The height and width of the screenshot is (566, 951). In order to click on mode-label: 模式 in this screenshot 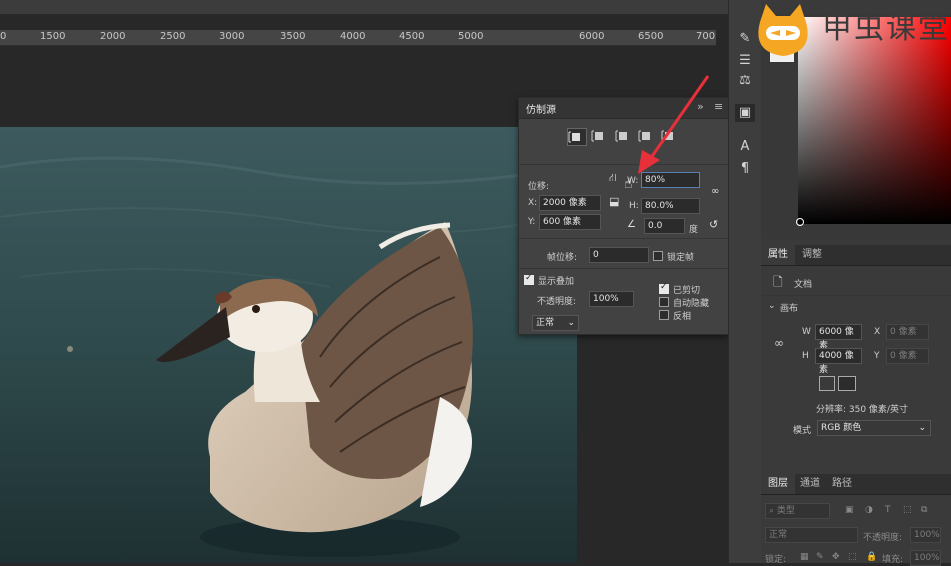, I will do `click(802, 431)`.